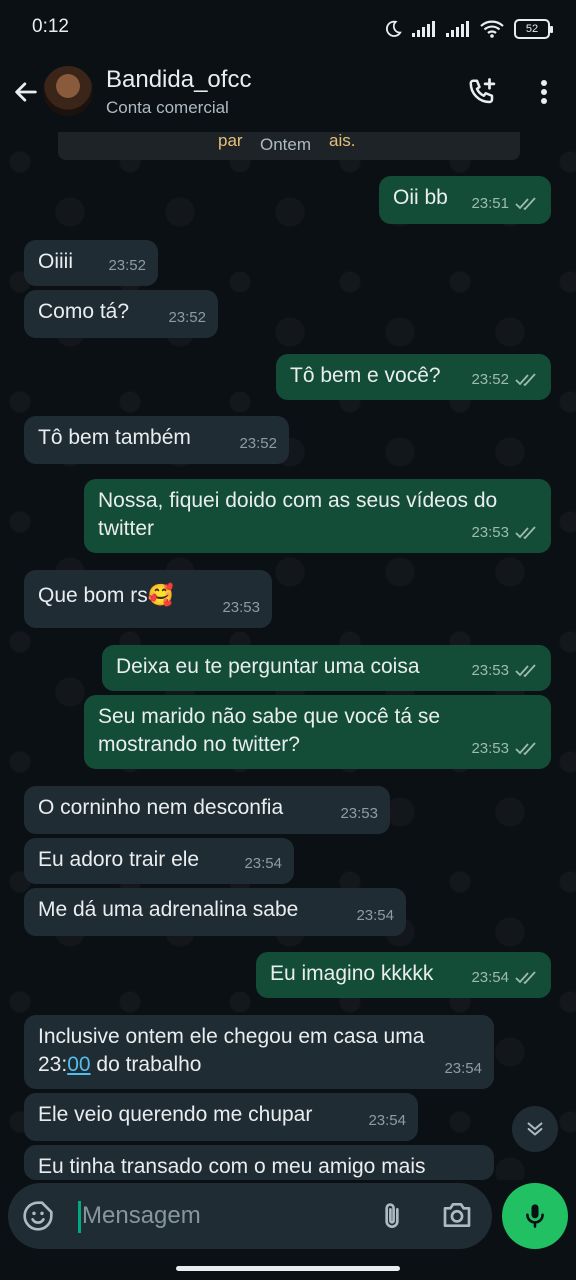 The image size is (576, 1280). What do you see at coordinates (114, 437) in the screenshot?
I see `message-text: Tô bem também` at bounding box center [114, 437].